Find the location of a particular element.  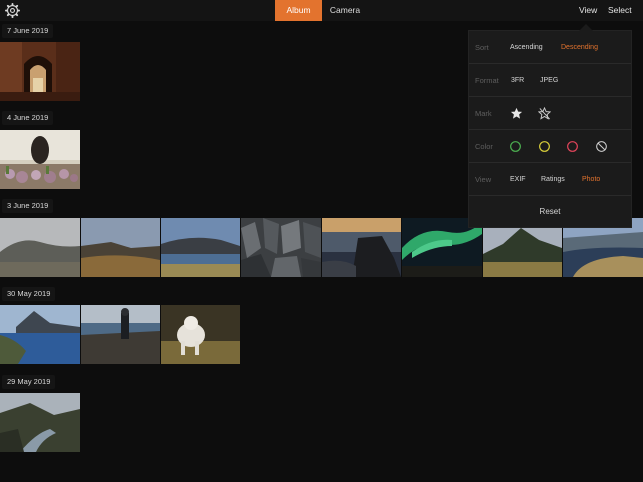

top-bar: Album Camera View Select is located at coordinates (321, 10).